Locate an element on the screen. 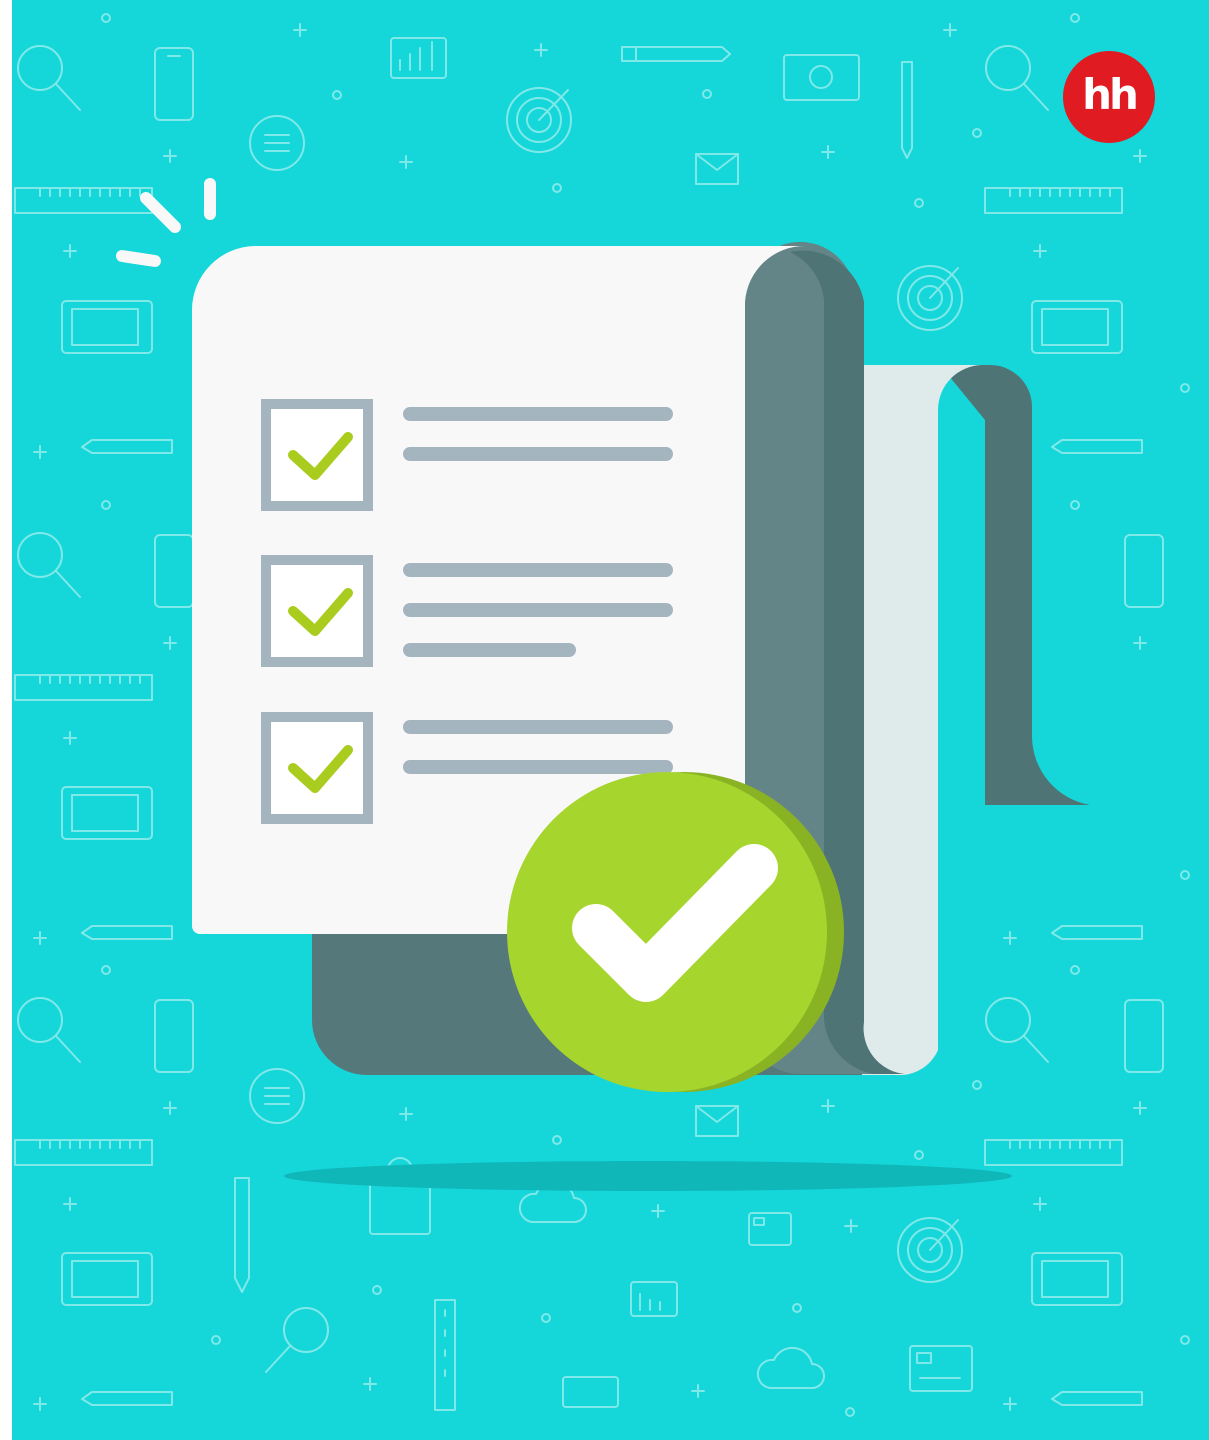 Image resolution: width=1209 pixels, height=1440 pixels. hh-logo: hh is located at coordinates (1109, 97).